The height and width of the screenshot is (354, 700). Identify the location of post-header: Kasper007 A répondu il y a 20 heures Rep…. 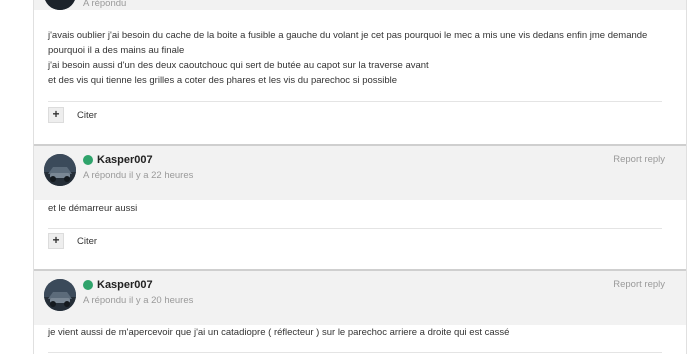
(360, 297).